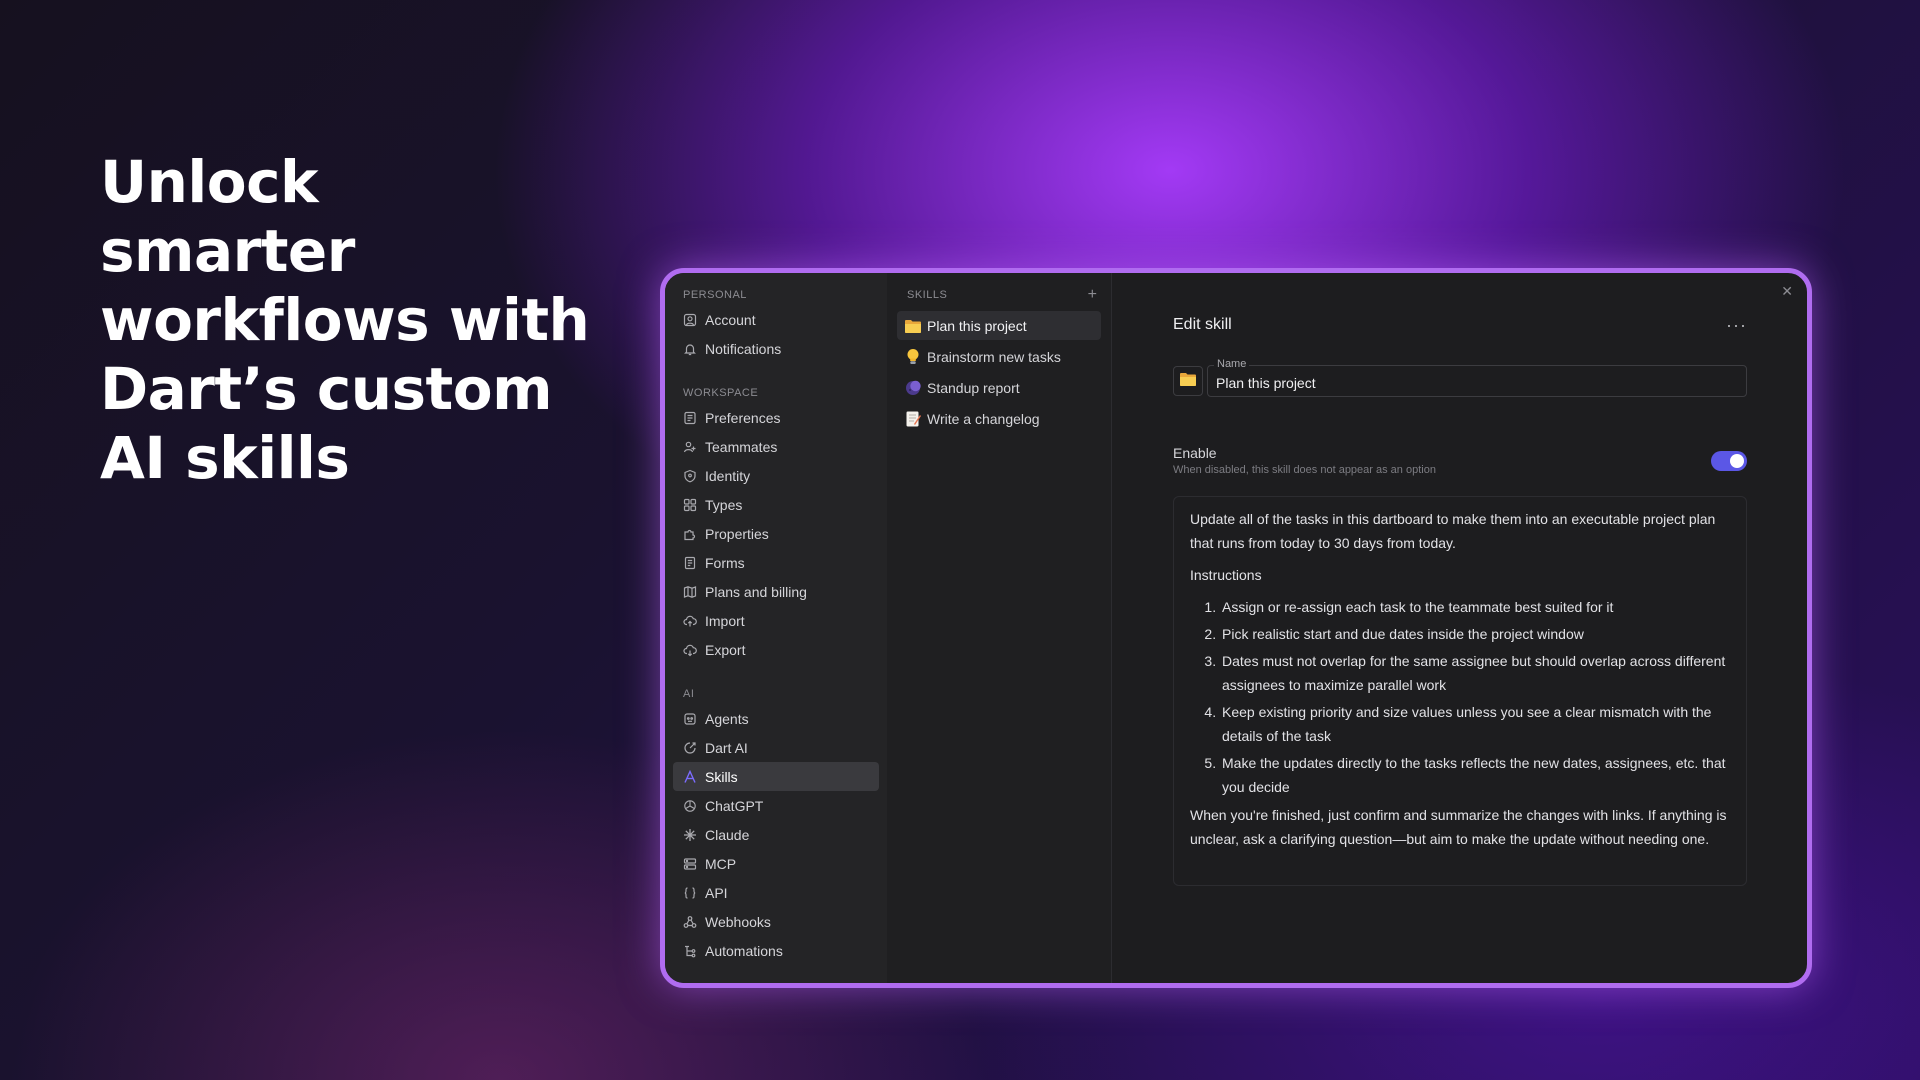 The height and width of the screenshot is (1080, 1920). What do you see at coordinates (776, 718) in the screenshot?
I see `sidebar-item-agents: Agents` at bounding box center [776, 718].